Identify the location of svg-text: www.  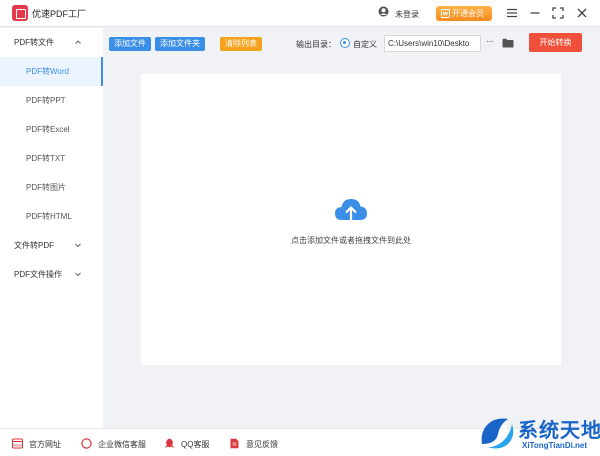
(17, 445).